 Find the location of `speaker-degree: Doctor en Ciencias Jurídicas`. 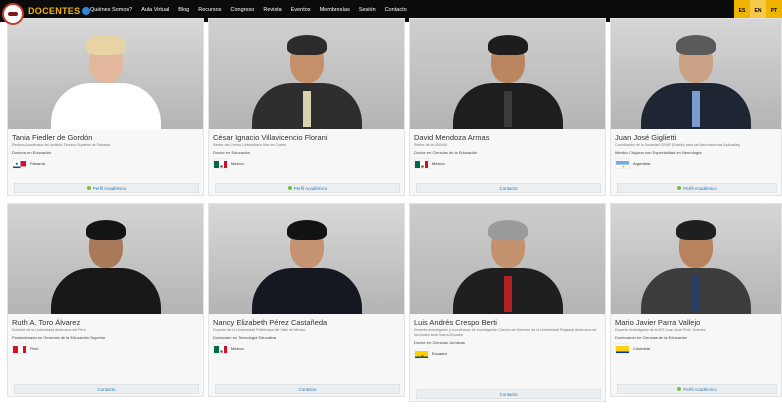

speaker-degree: Doctor en Ciencias Jurídicas is located at coordinates (439, 342).